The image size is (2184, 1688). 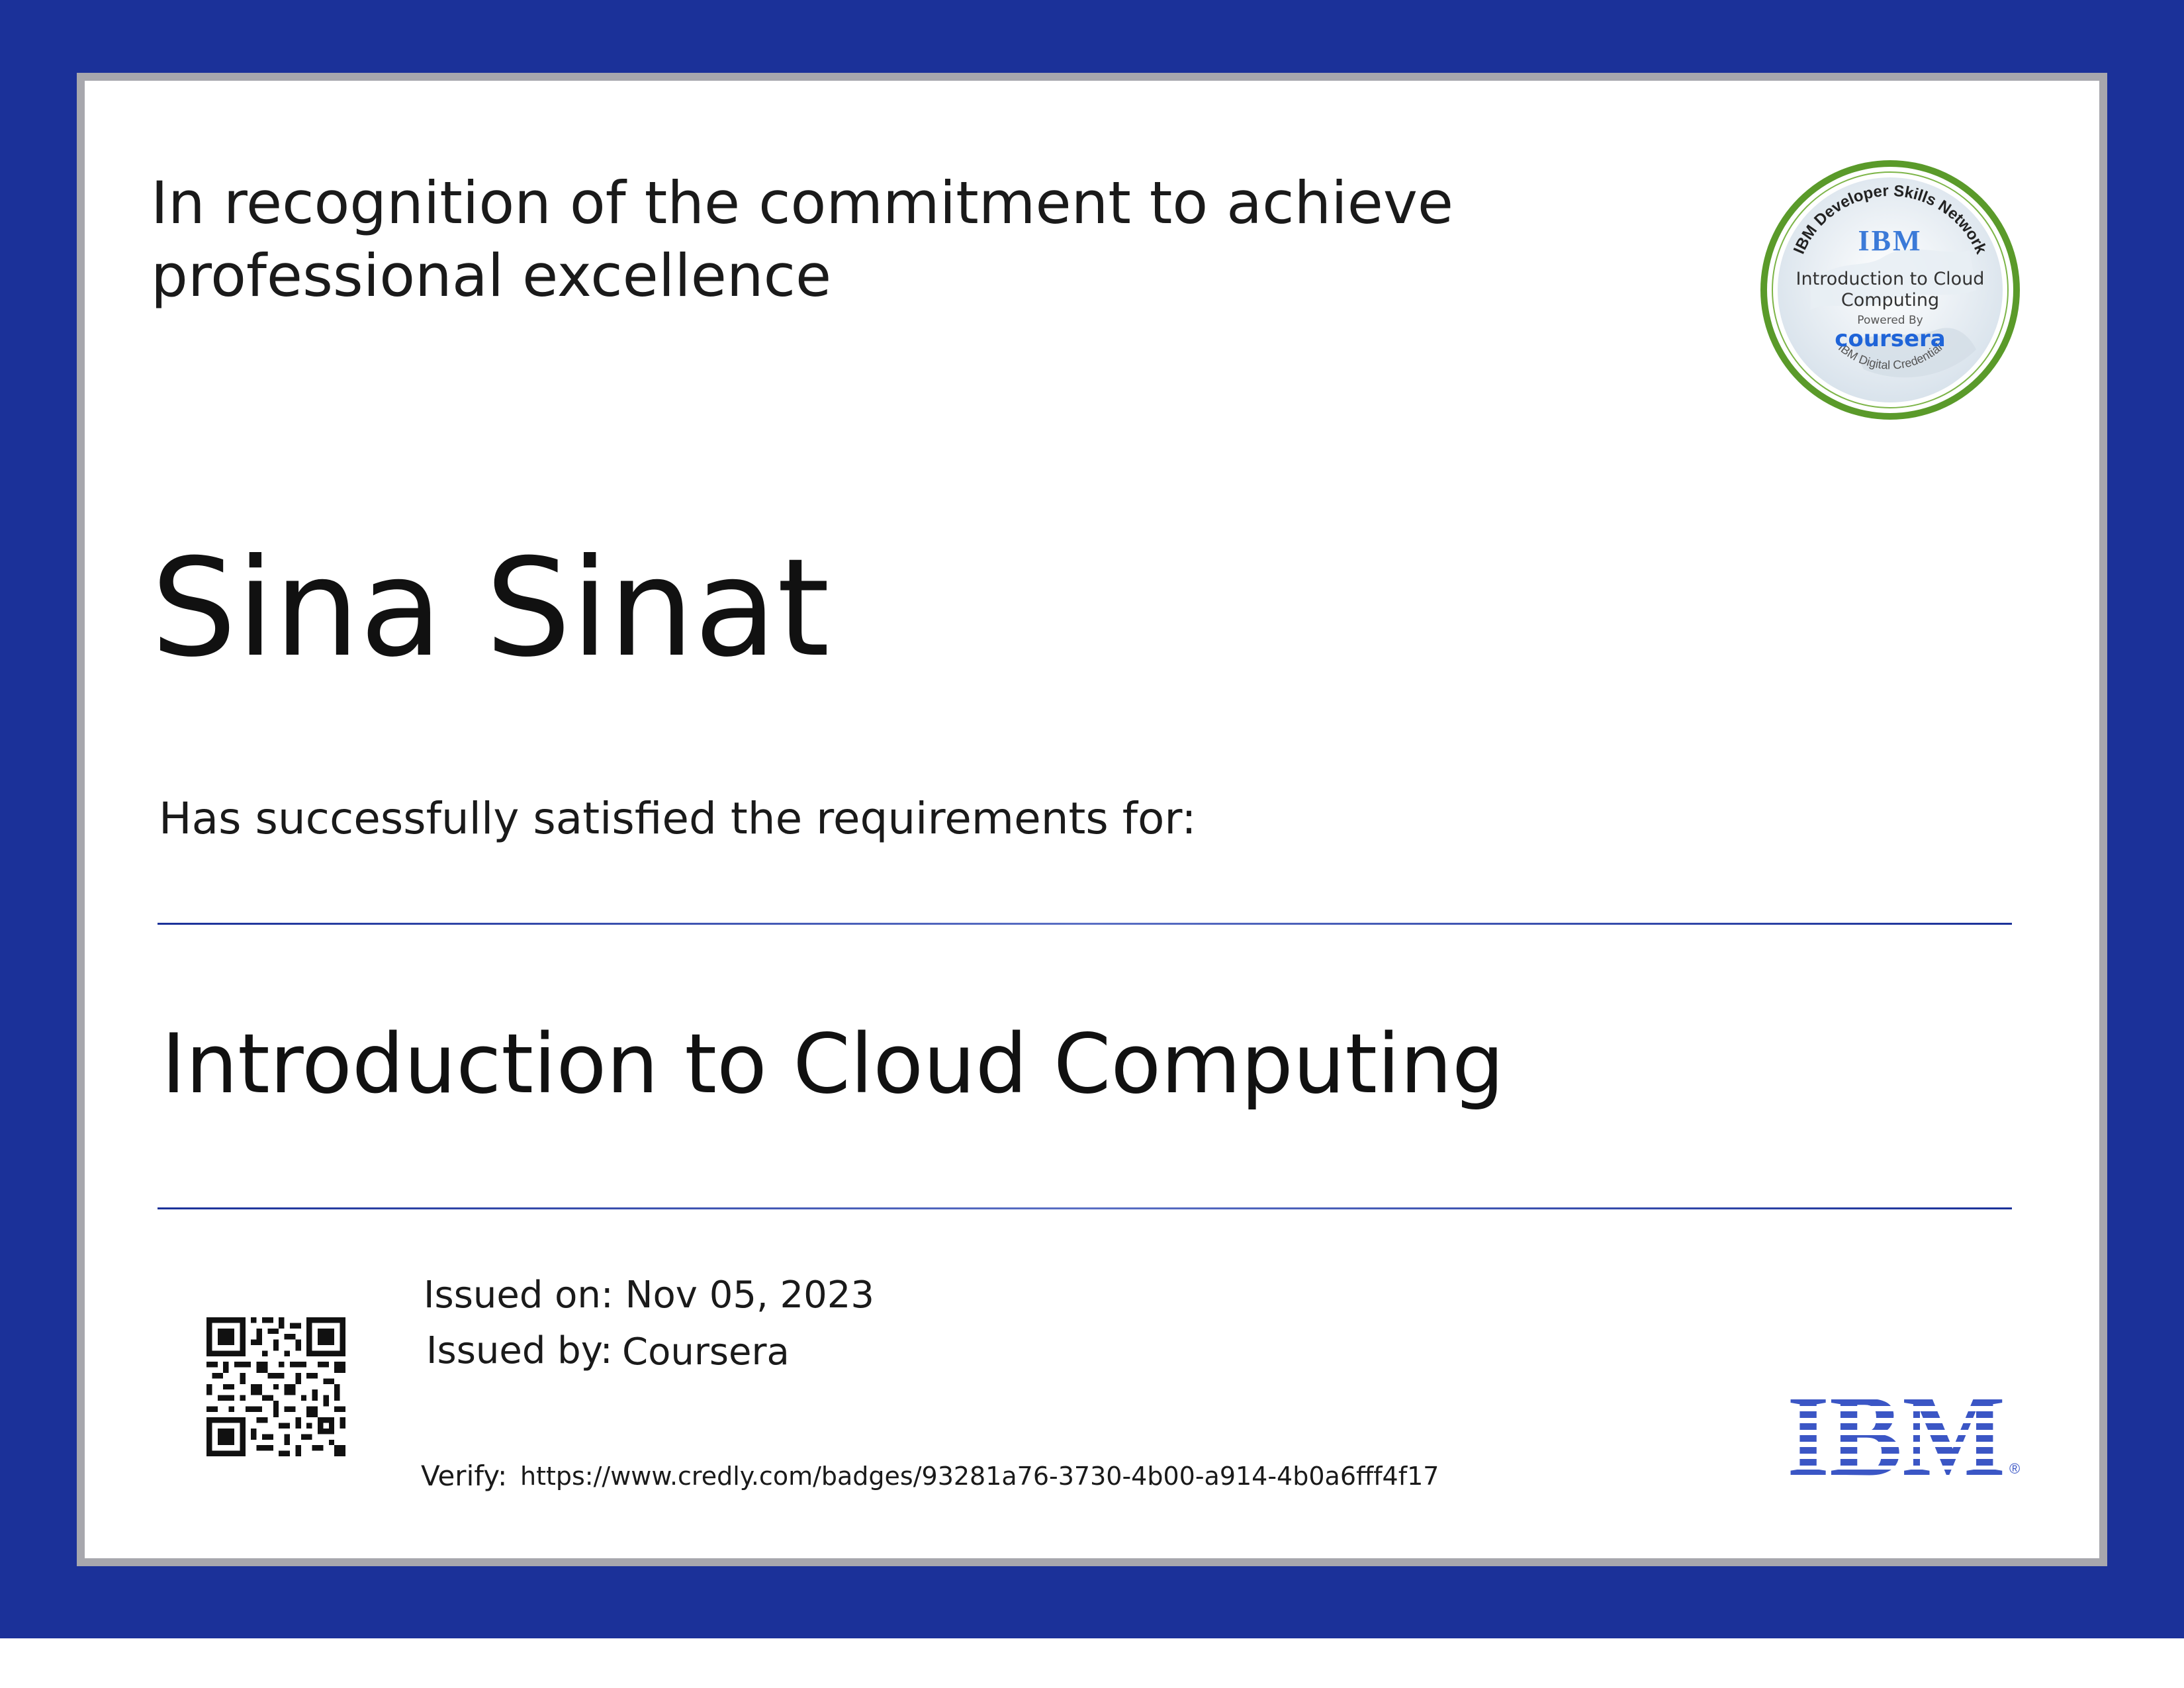 What do you see at coordinates (832, 1064) in the screenshot?
I see `course-title: Introduction to Cloud Computing` at bounding box center [832, 1064].